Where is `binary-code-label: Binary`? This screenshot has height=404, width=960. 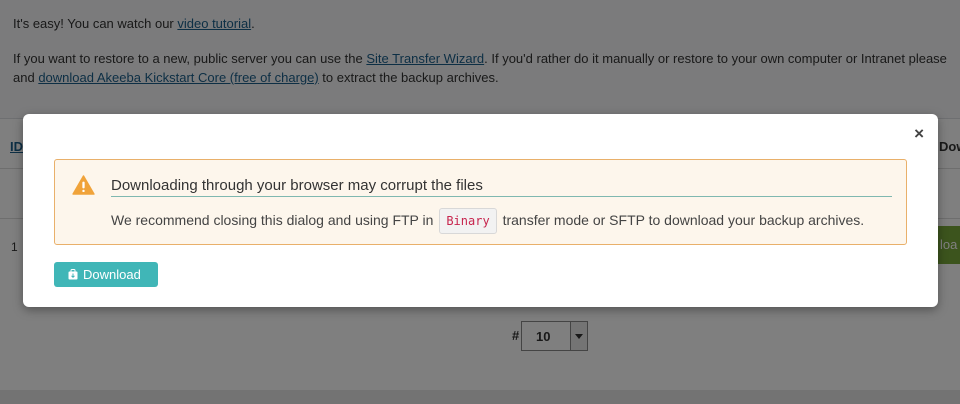 binary-code-label: Binary is located at coordinates (468, 221).